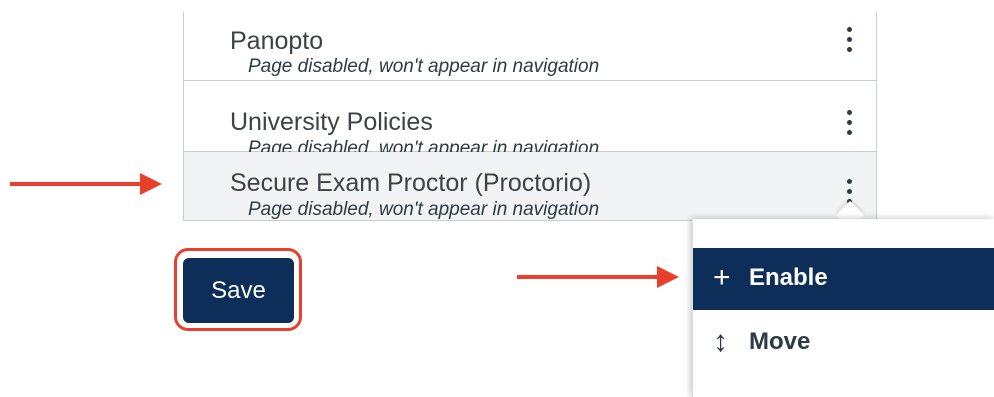 The image size is (994, 397). Describe the element at coordinates (238, 290) in the screenshot. I see `save-button: Save` at that location.